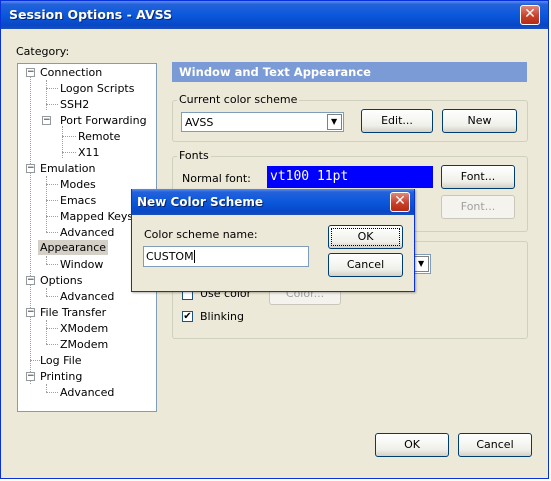  Describe the element at coordinates (200, 202) in the screenshot. I see `dialog-title: New Color Scheme` at that location.